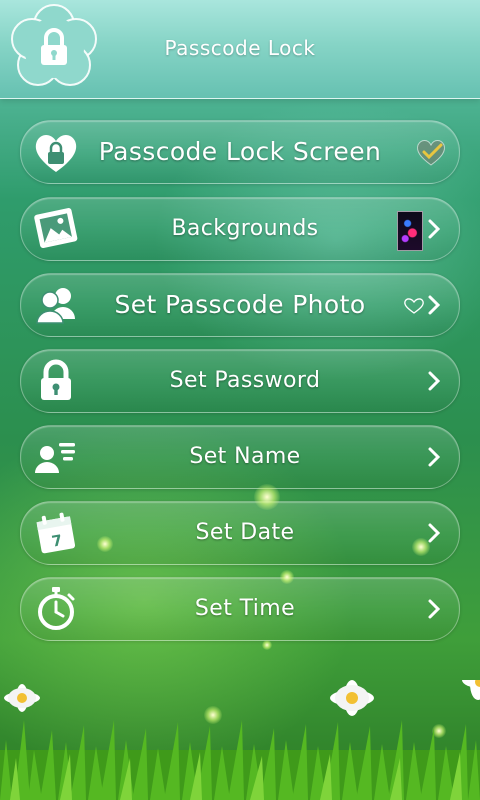 The height and width of the screenshot is (800, 480). I want to click on menu-label: Passcode Lock Screen, so click(240, 151).